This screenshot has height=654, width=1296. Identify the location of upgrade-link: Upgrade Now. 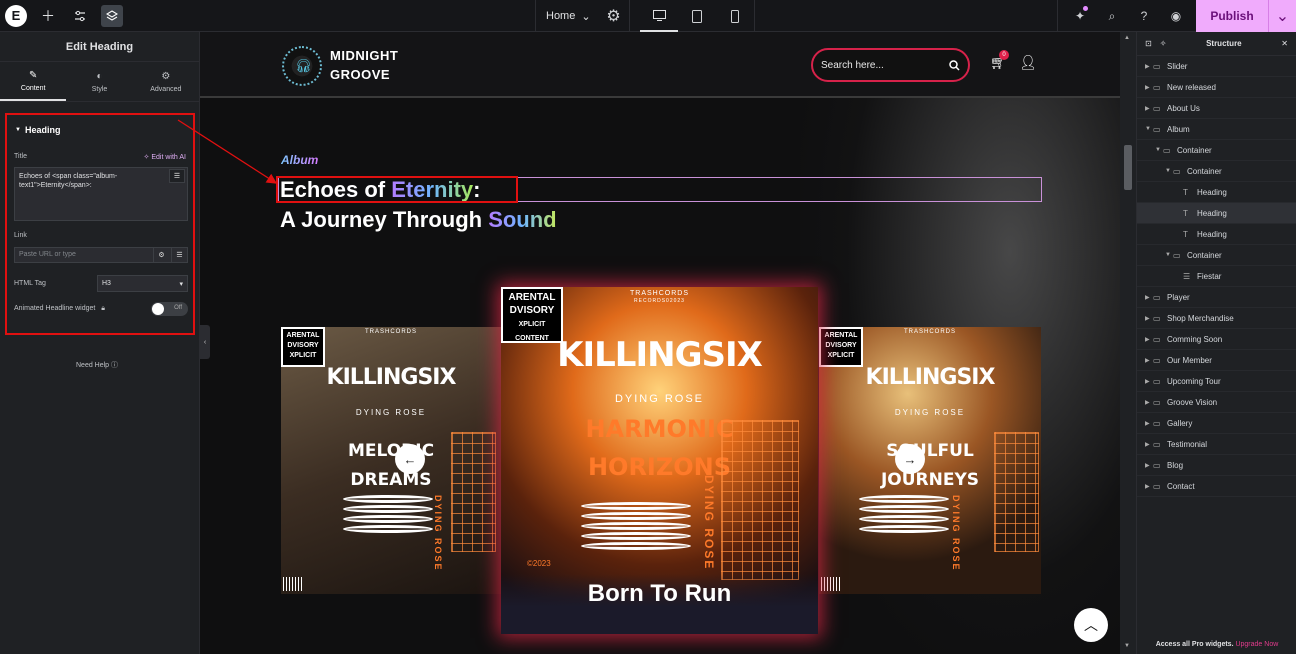
(1256, 644).